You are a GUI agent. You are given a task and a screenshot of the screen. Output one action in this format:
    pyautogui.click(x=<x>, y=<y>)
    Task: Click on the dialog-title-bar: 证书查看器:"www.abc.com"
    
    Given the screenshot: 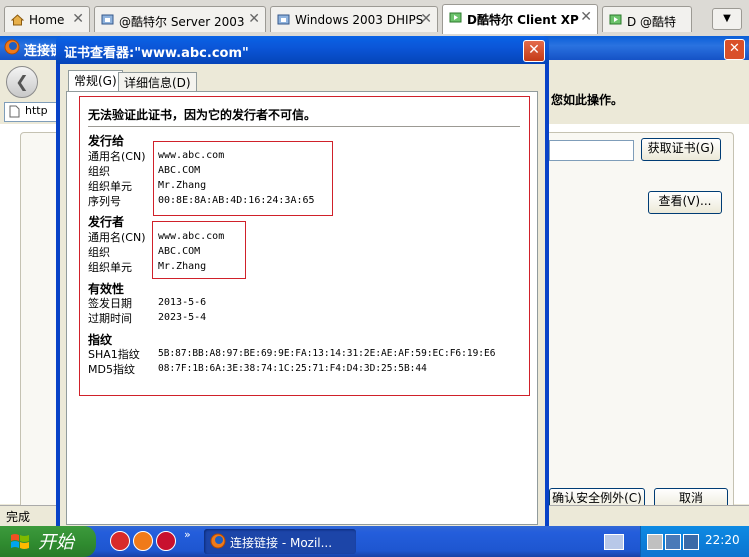 What is the action you would take?
    pyautogui.click(x=302, y=50)
    